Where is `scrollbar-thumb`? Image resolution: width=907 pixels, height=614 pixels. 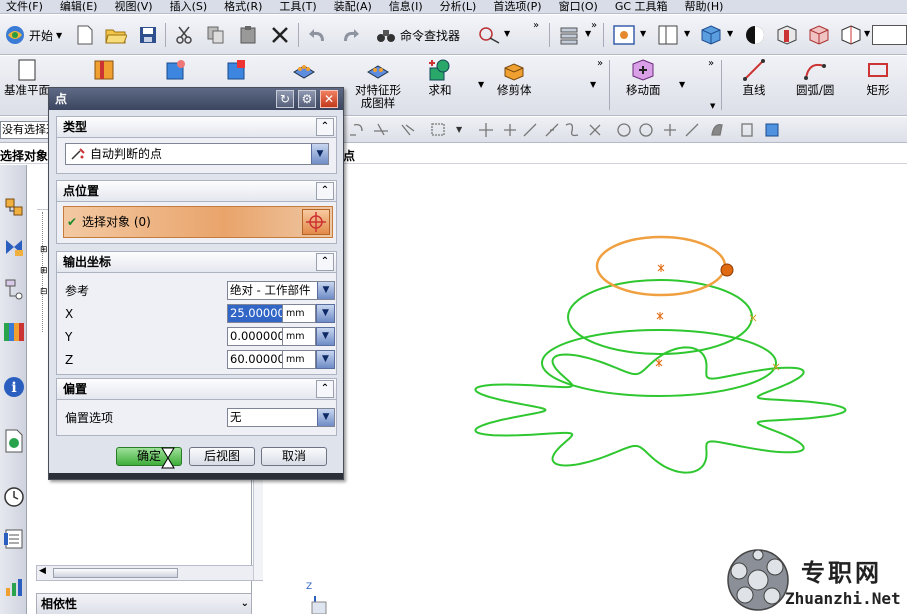 scrollbar-thumb is located at coordinates (115, 573).